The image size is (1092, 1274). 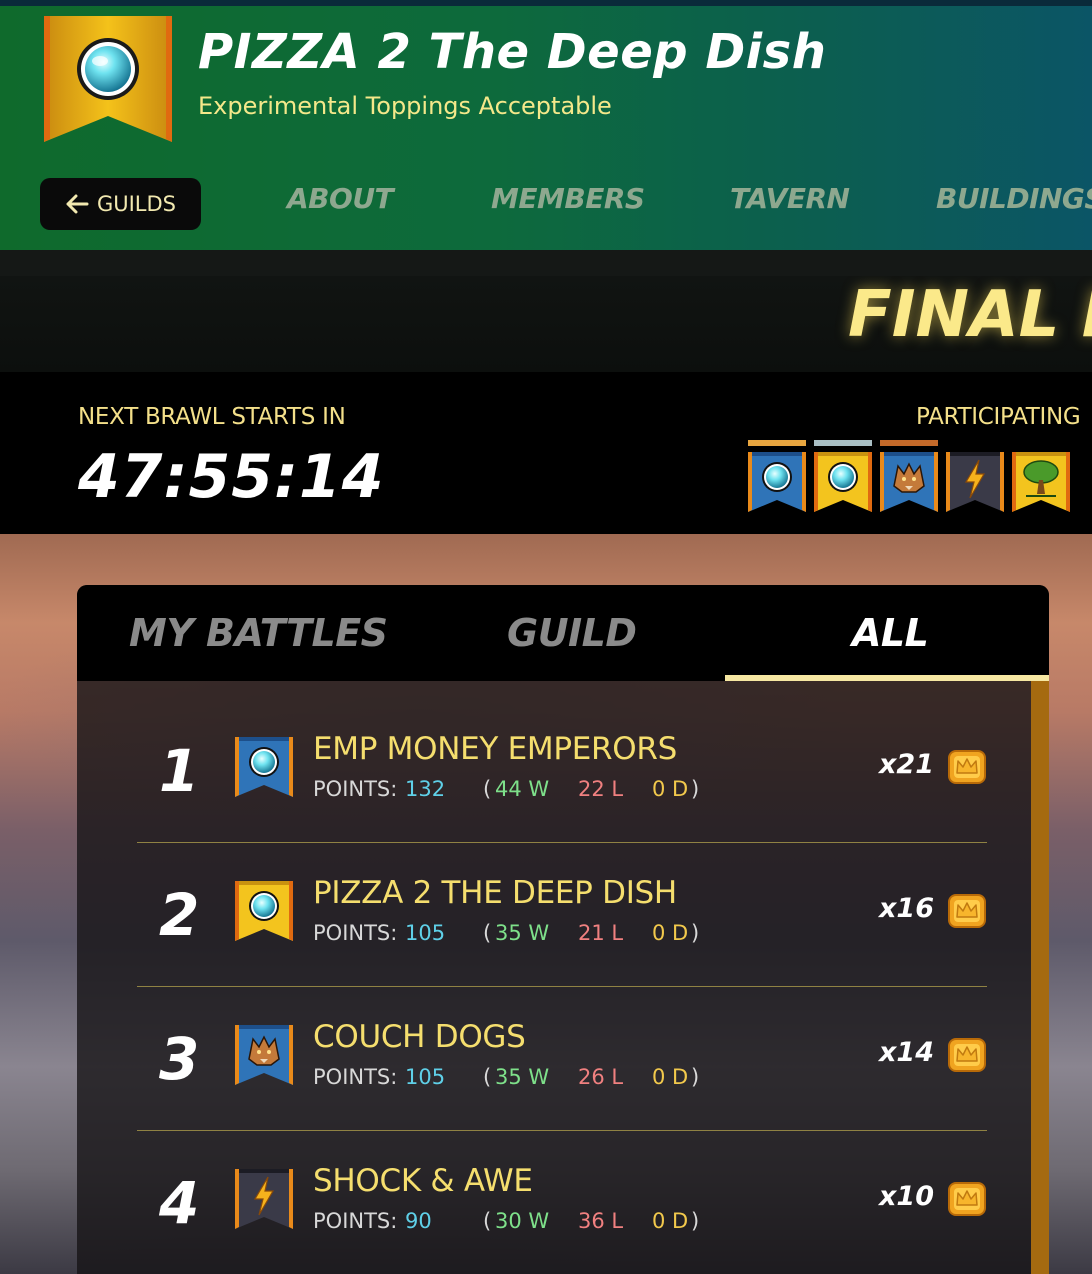 I want to click on losses-value: 22 L, so click(x=601, y=789).